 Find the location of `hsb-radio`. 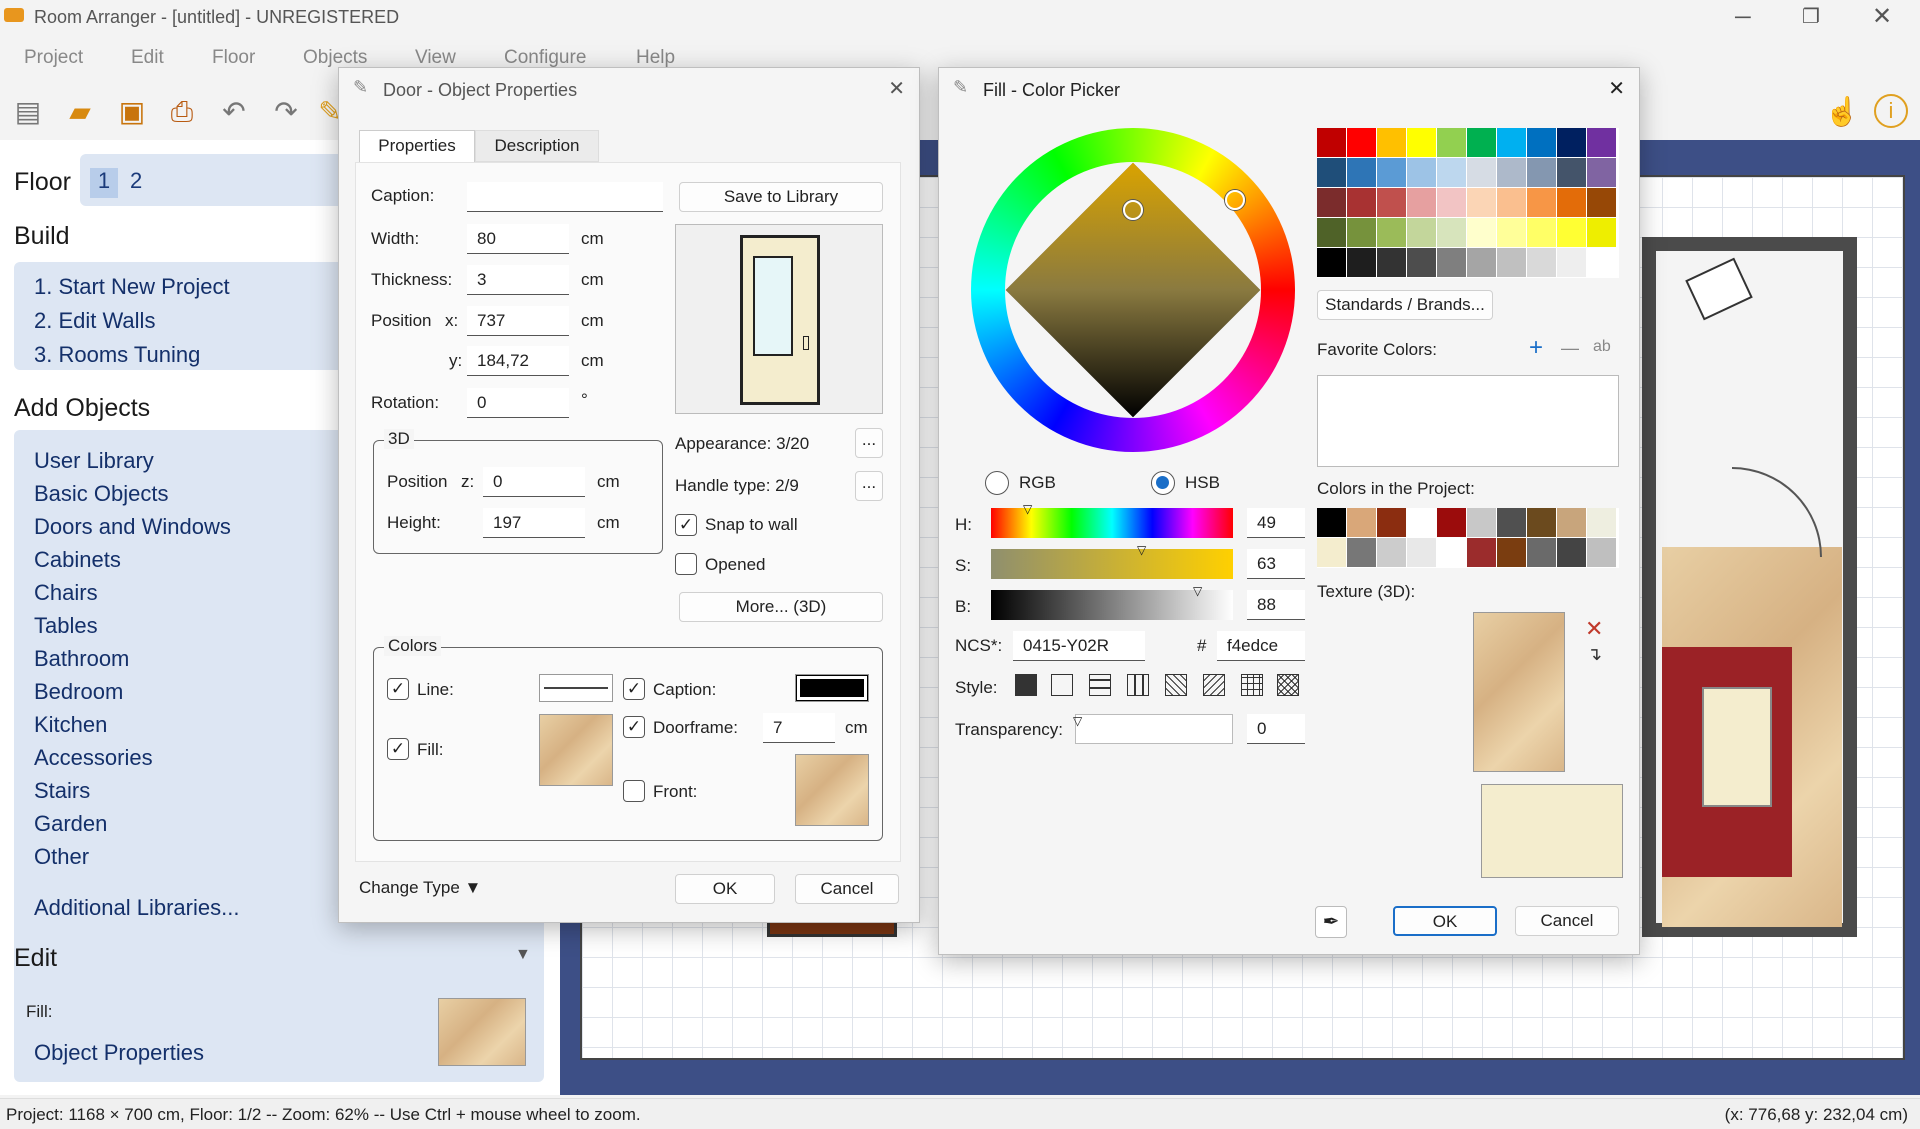

hsb-radio is located at coordinates (1163, 483).